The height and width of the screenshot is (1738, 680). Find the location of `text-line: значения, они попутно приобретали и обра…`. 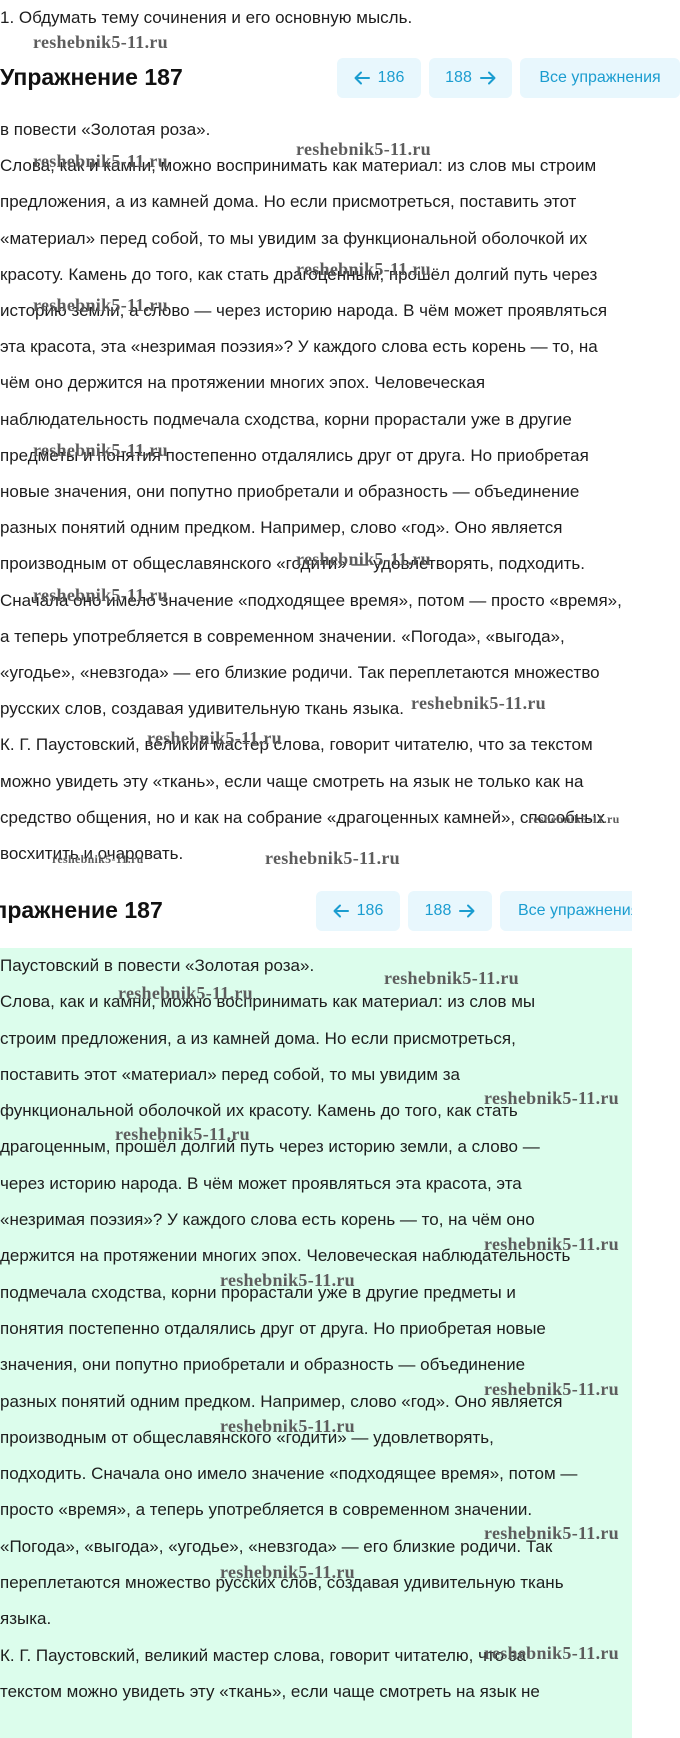

text-line: значения, они попутно приобретали и обра… is located at coordinates (263, 1365).